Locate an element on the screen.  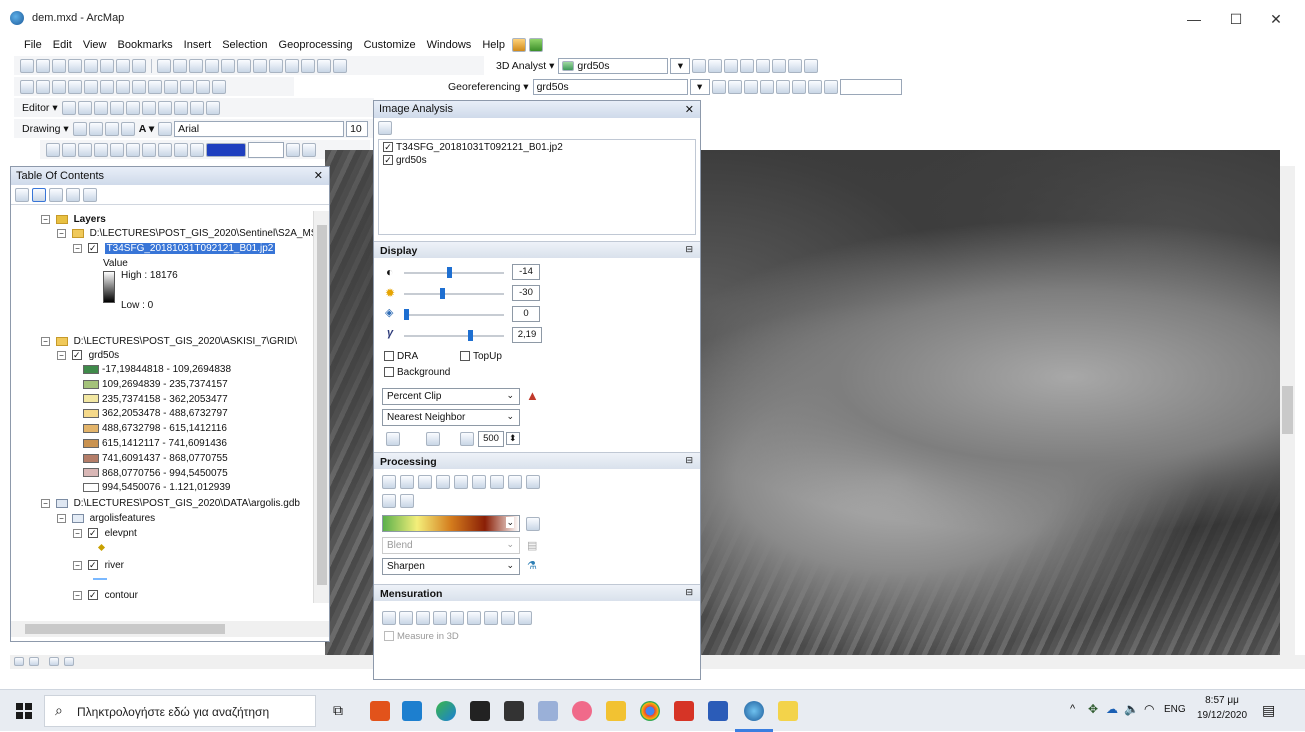
river-node: − ✓ river is located at coordinates (98, 566).